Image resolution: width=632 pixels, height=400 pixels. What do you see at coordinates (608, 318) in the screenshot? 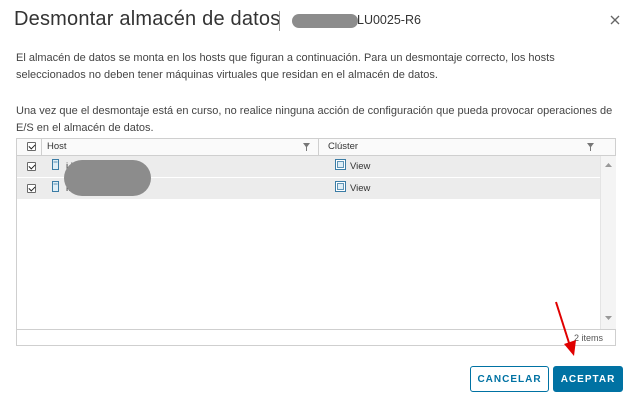
I see `scroll-down-icon` at bounding box center [608, 318].